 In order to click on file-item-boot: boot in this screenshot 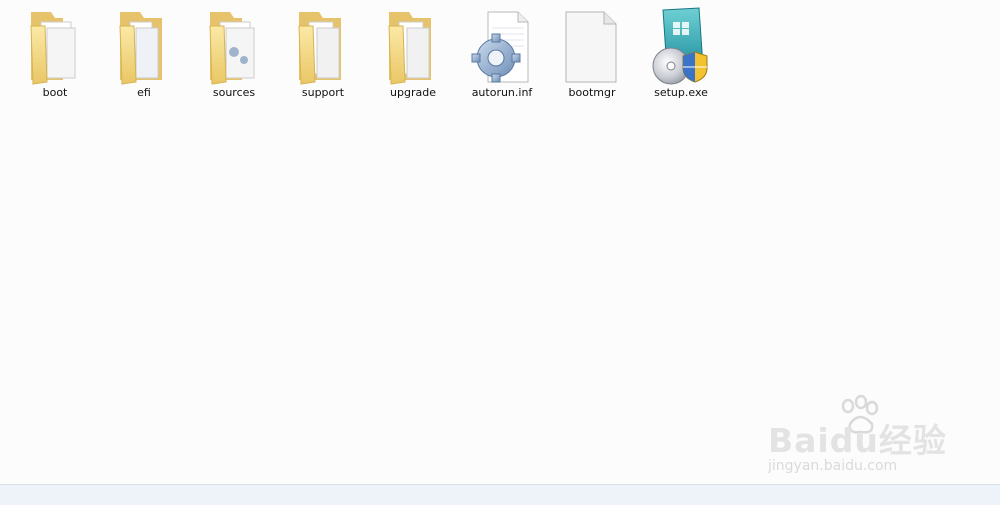, I will do `click(55, 54)`.